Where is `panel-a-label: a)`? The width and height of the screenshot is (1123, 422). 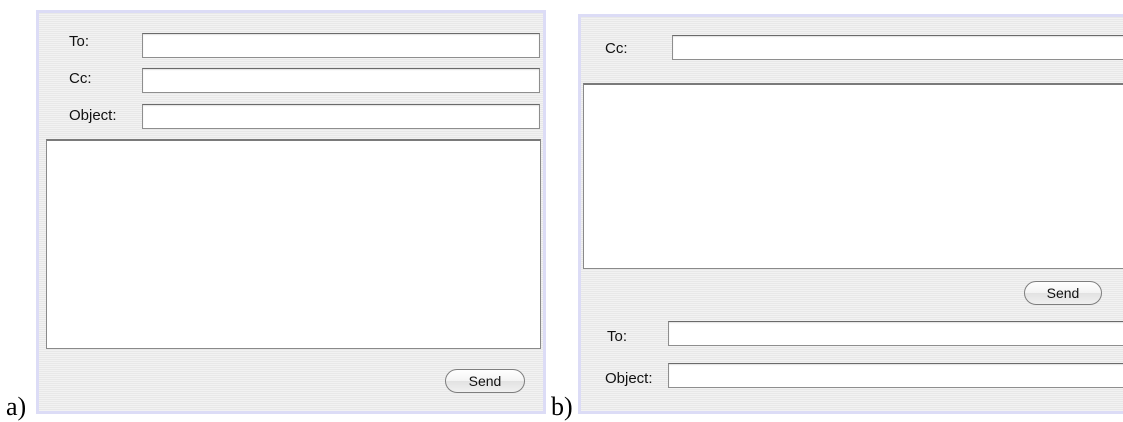 panel-a-label: a) is located at coordinates (16, 406).